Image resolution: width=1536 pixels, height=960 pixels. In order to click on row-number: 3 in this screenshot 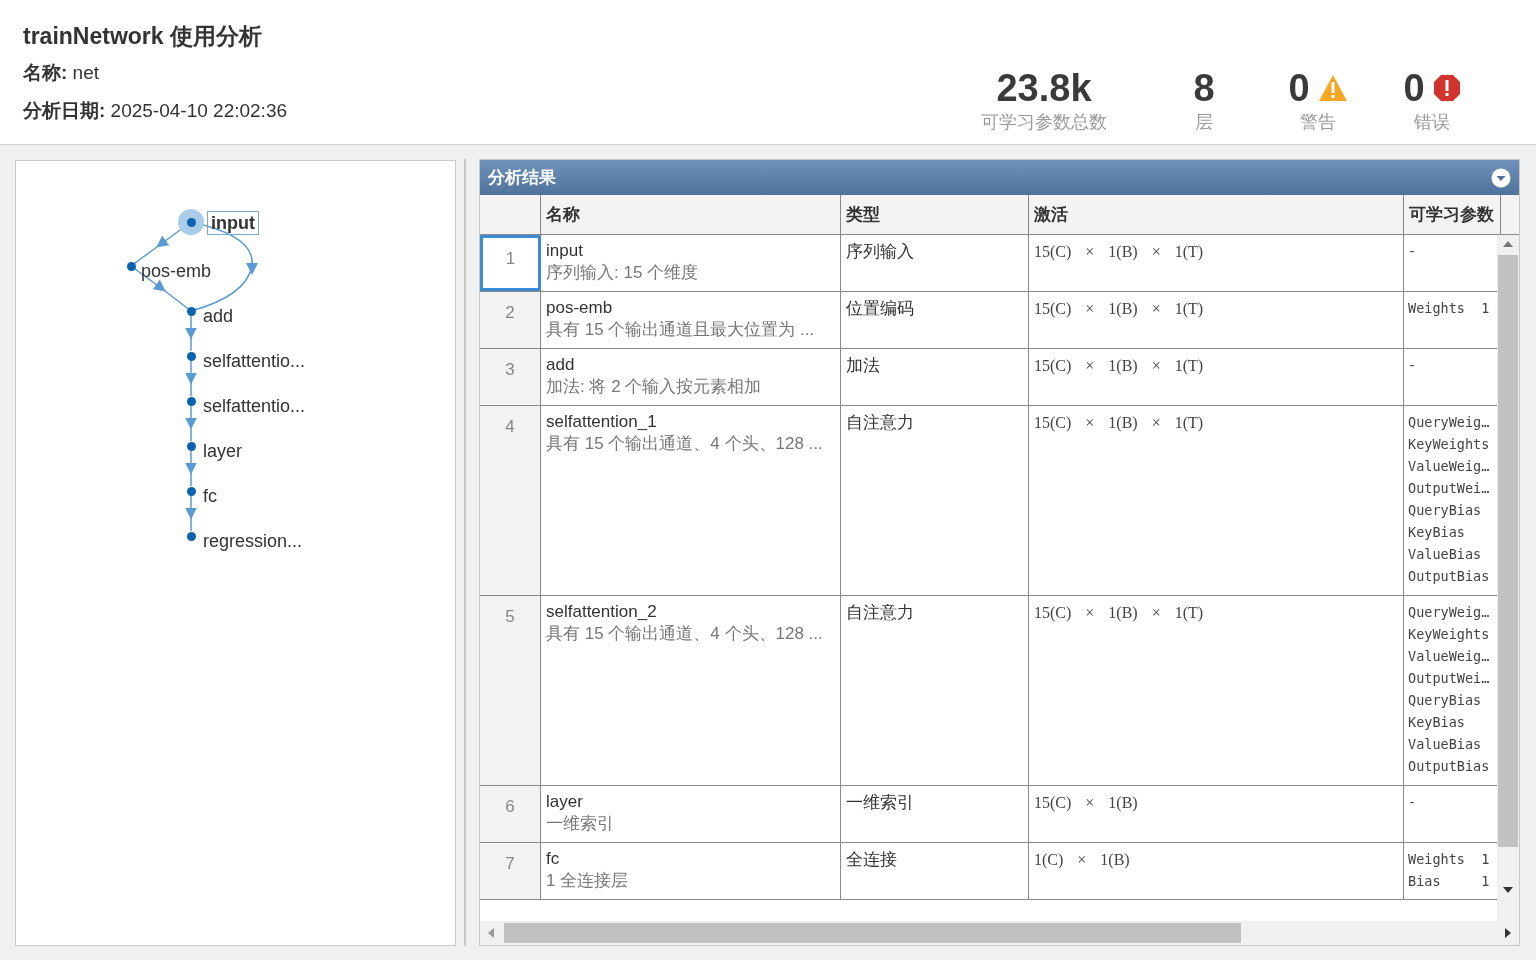, I will do `click(510, 377)`.